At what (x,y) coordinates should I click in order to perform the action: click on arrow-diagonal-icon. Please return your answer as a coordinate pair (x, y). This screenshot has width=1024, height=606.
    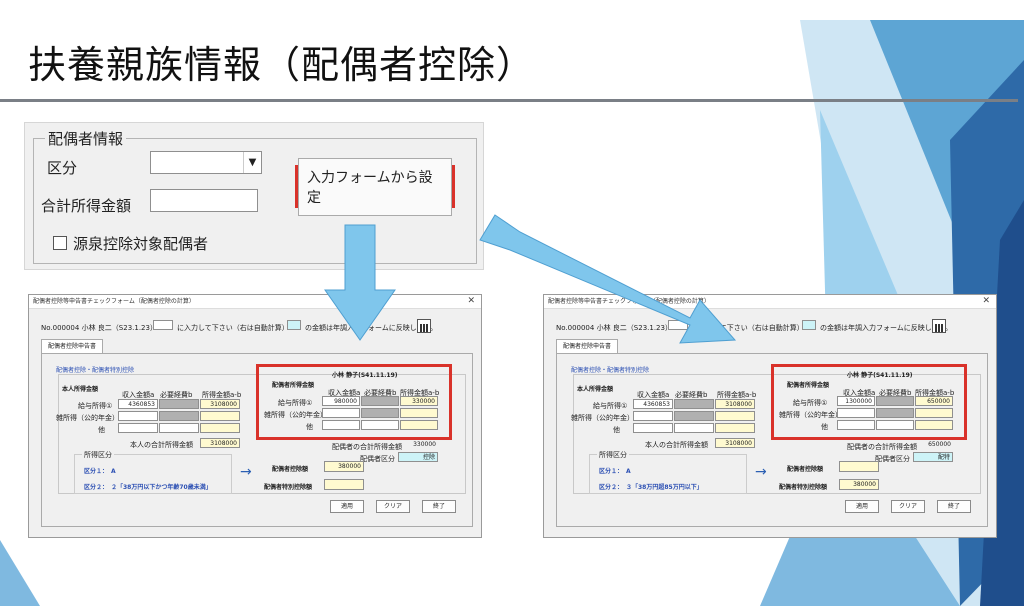
    Looking at the image, I should click on (608, 279).